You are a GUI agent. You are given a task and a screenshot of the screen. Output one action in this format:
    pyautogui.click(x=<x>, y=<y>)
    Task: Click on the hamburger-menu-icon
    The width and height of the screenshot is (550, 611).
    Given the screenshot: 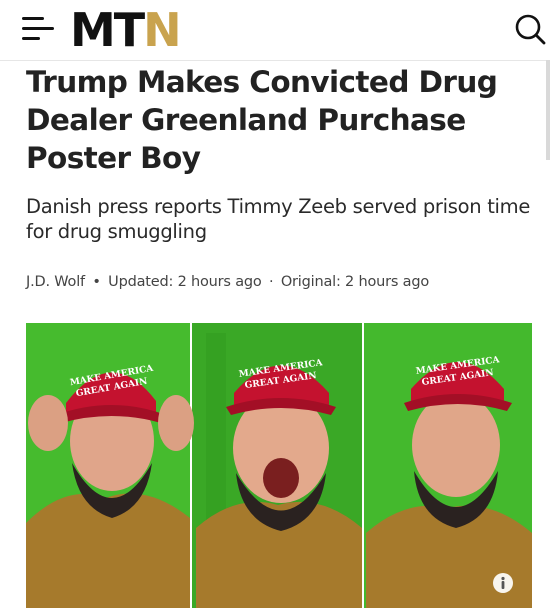 What is the action you would take?
    pyautogui.click(x=40, y=29)
    